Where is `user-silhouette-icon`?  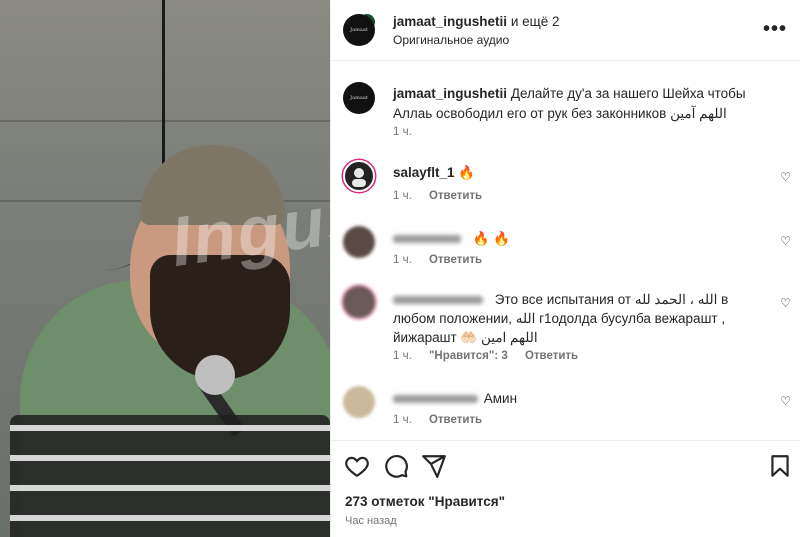 user-silhouette-icon is located at coordinates (359, 177).